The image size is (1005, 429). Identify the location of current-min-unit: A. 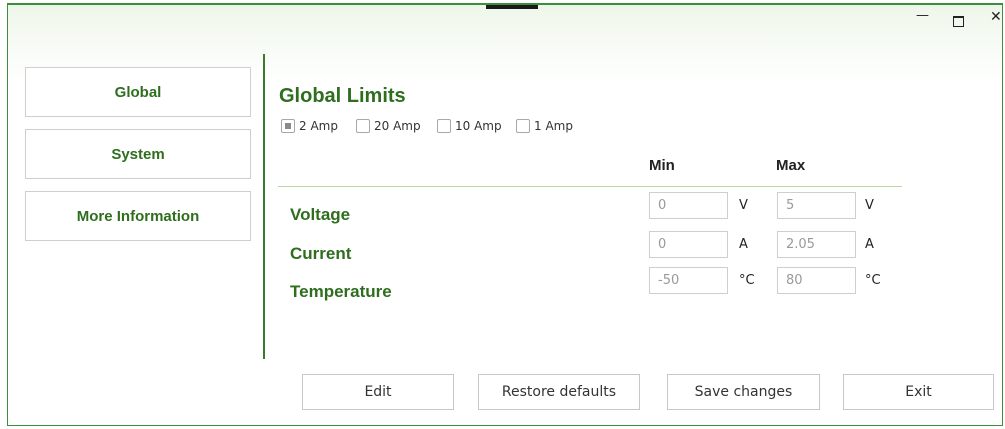
(743, 244).